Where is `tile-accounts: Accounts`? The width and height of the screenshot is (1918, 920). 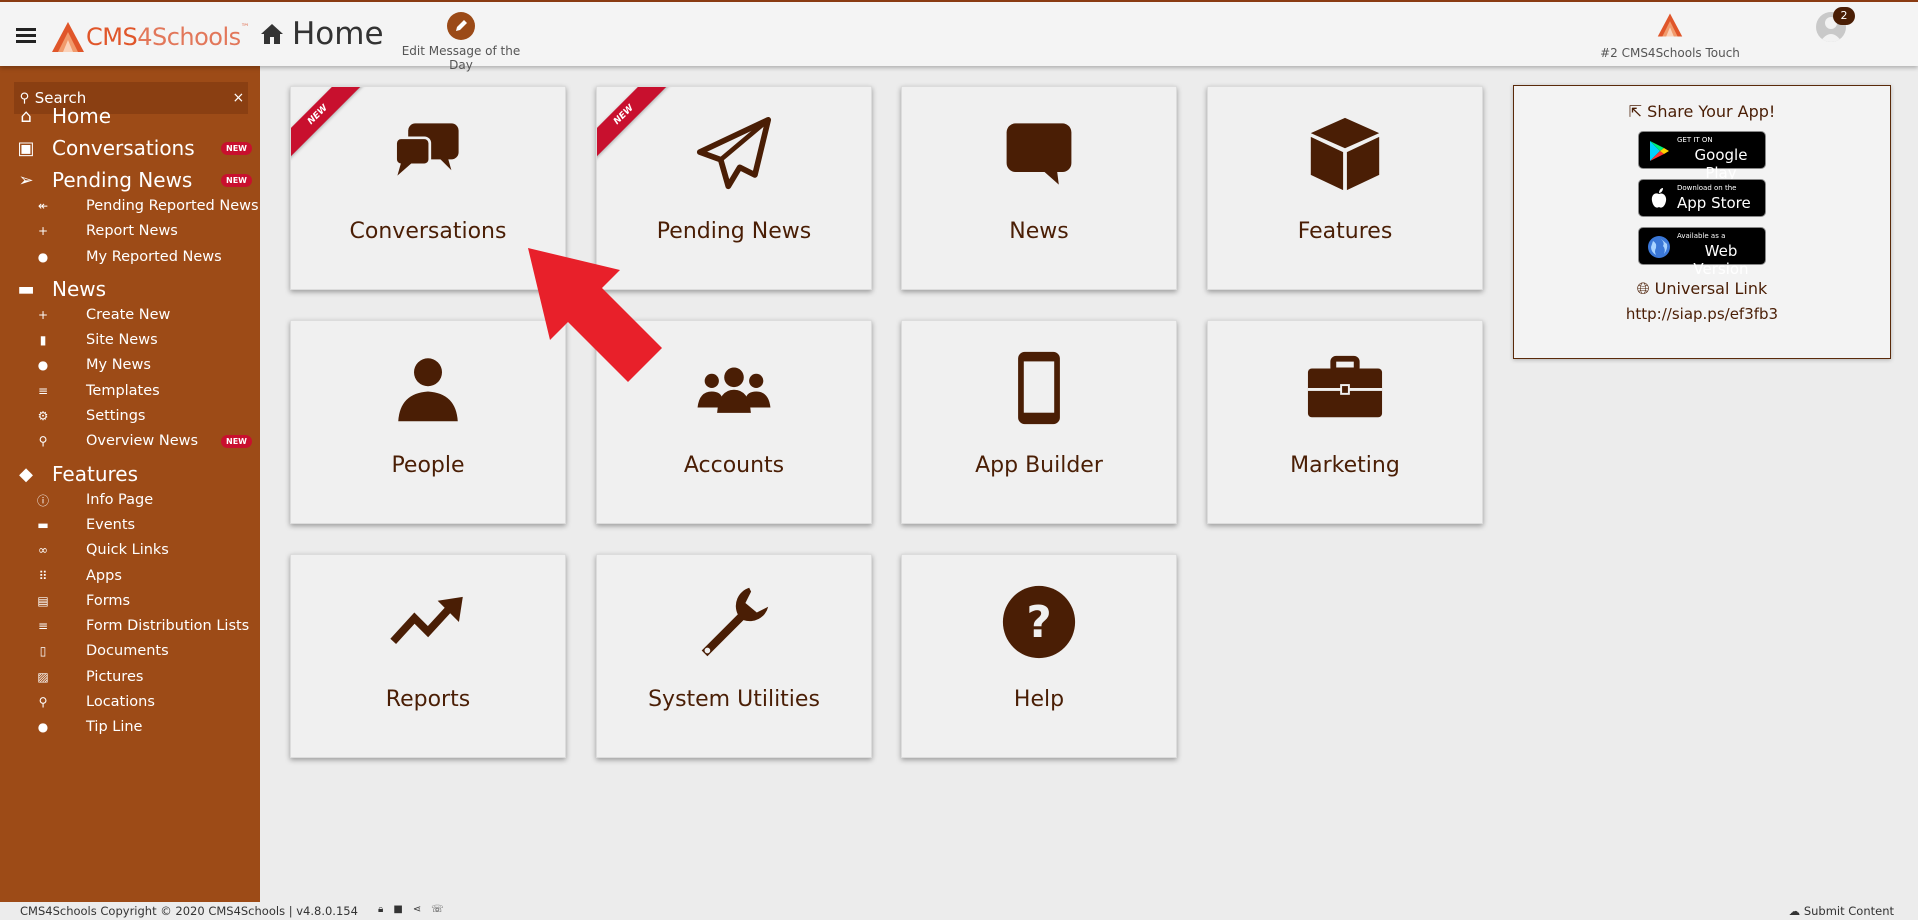
tile-accounts: Accounts is located at coordinates (734, 422).